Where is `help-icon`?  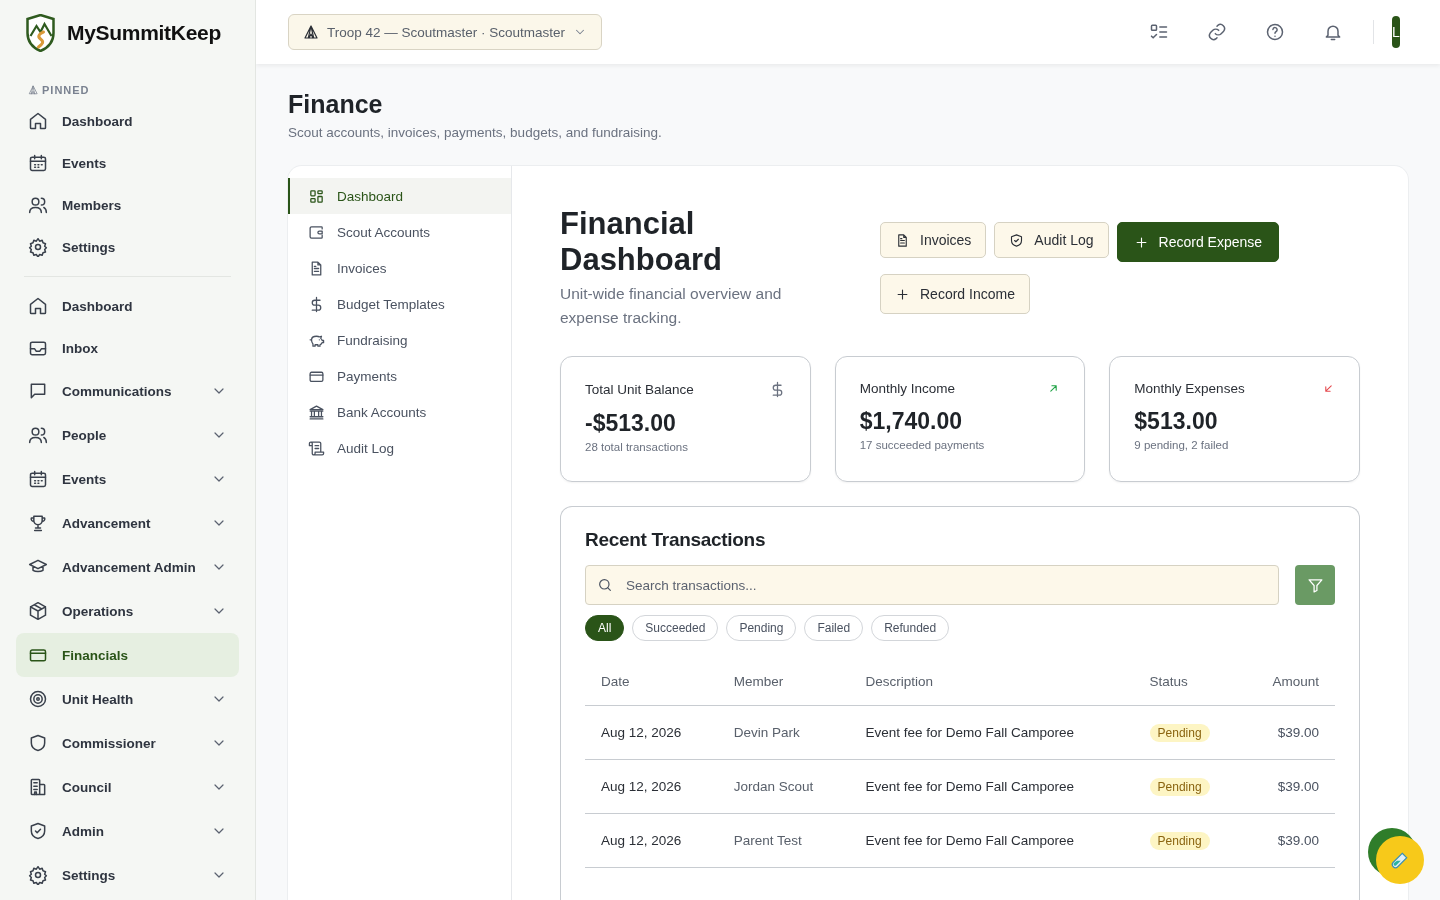 help-icon is located at coordinates (1275, 32).